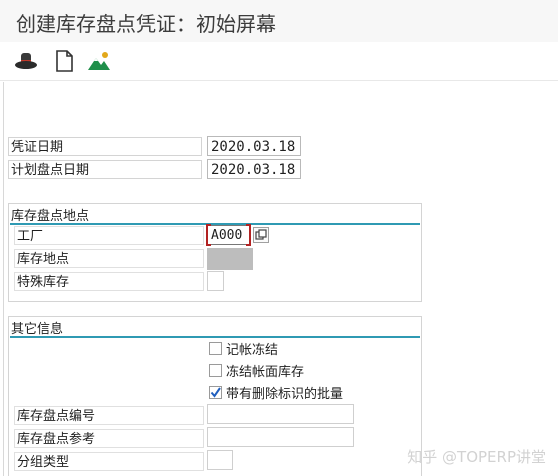  I want to click on location-group-title: 库存盘点地点, so click(50, 216).